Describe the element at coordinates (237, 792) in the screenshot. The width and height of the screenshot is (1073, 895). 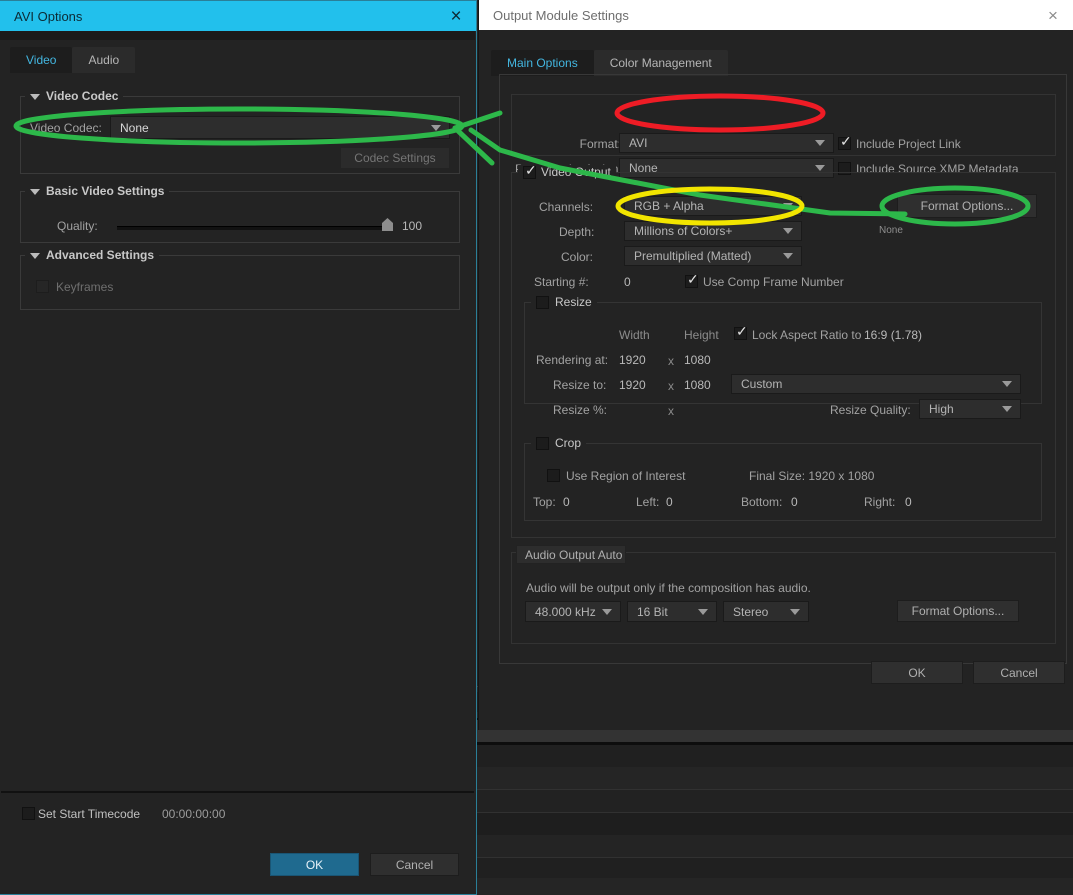
I see `footer-divider` at that location.